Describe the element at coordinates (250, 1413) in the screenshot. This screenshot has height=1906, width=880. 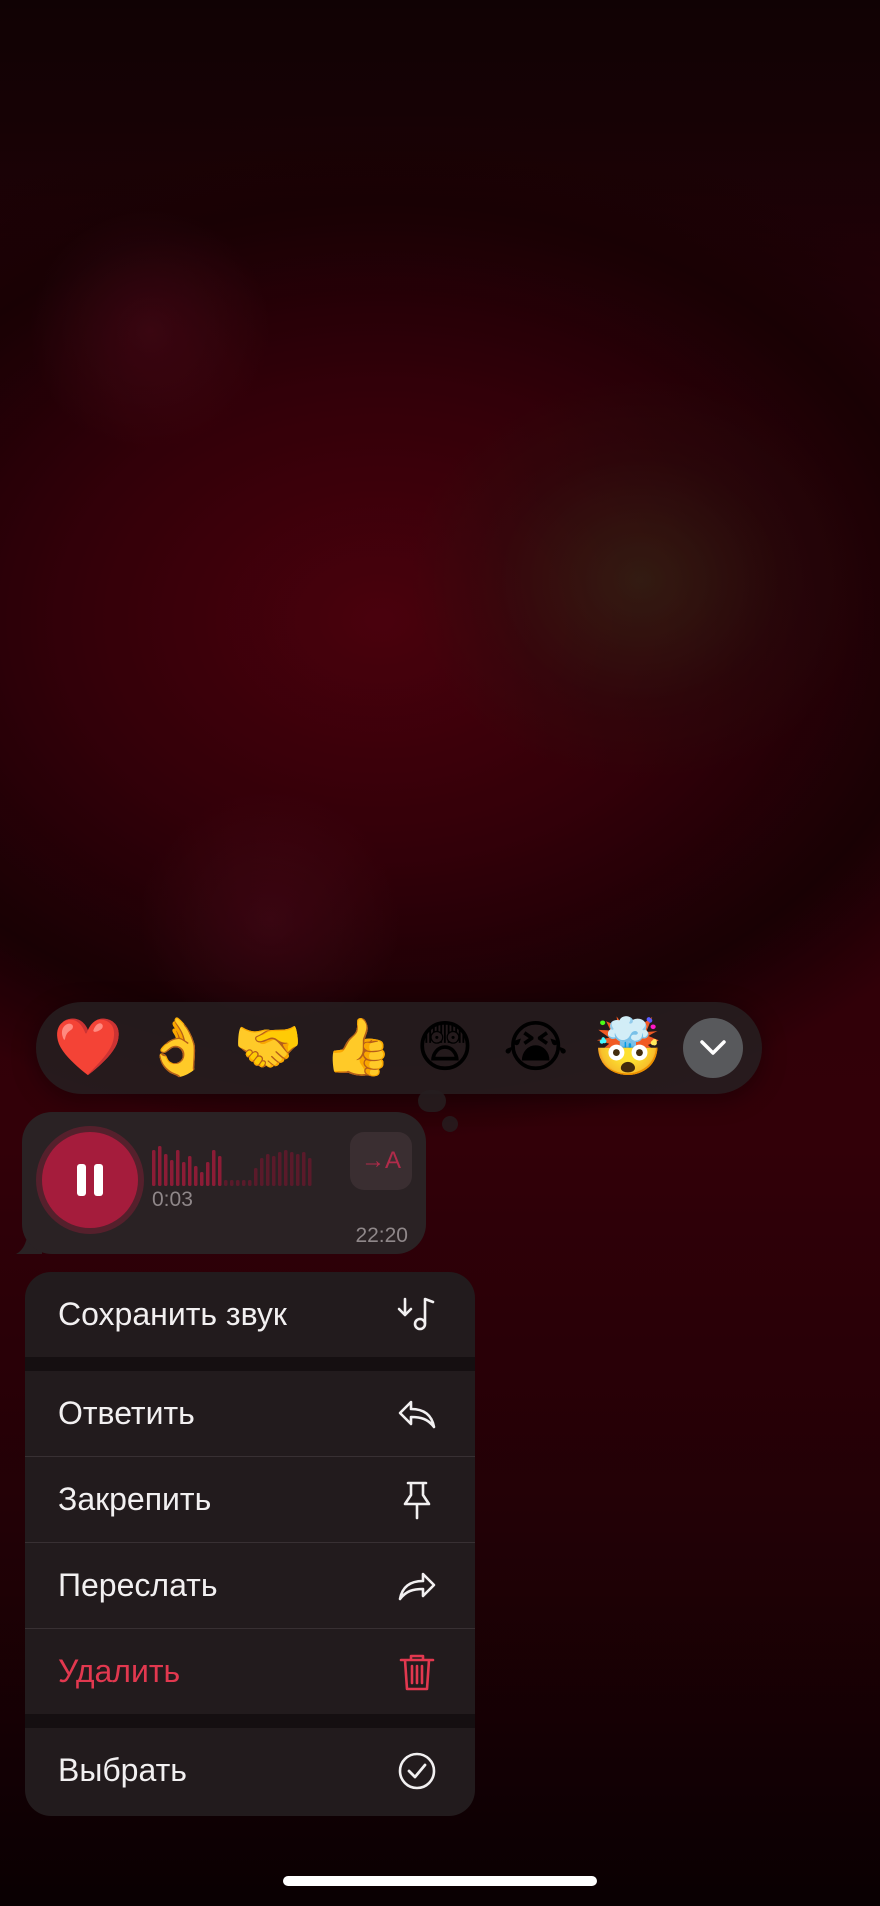
I see `menu-item-reply: Ответить` at that location.